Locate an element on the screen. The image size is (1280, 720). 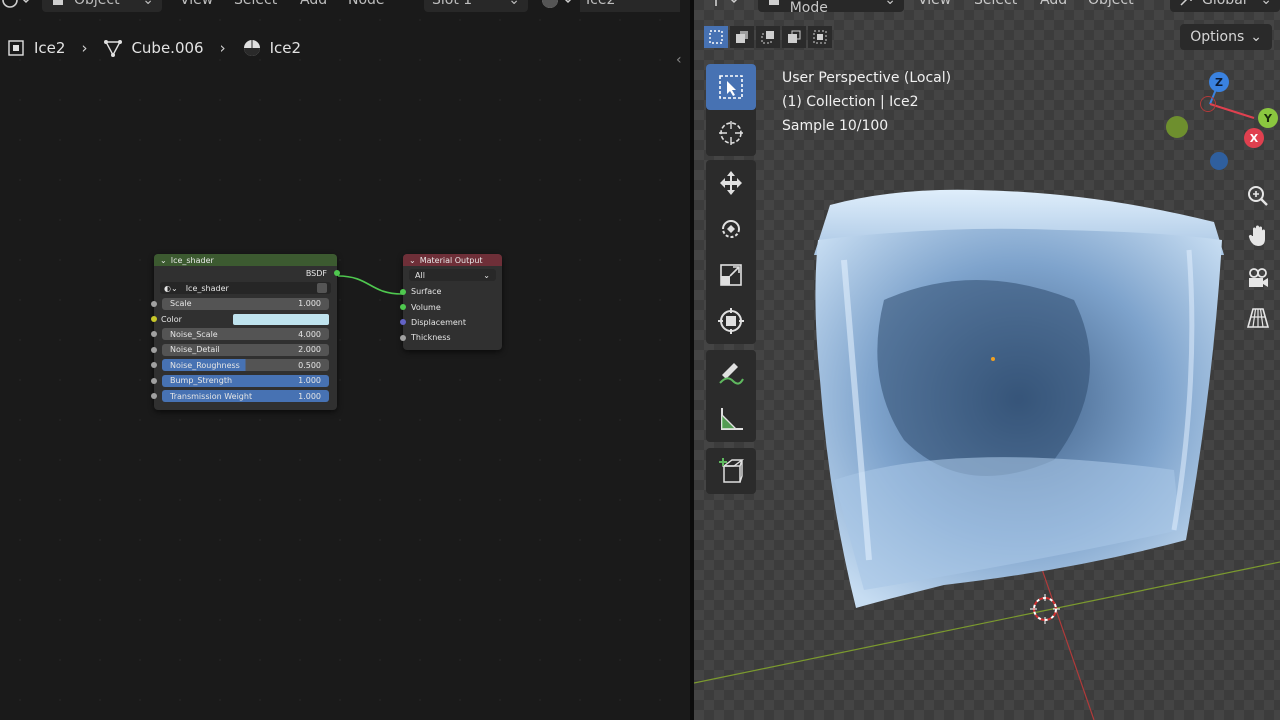
cursor-icon is located at coordinates (731, 133).